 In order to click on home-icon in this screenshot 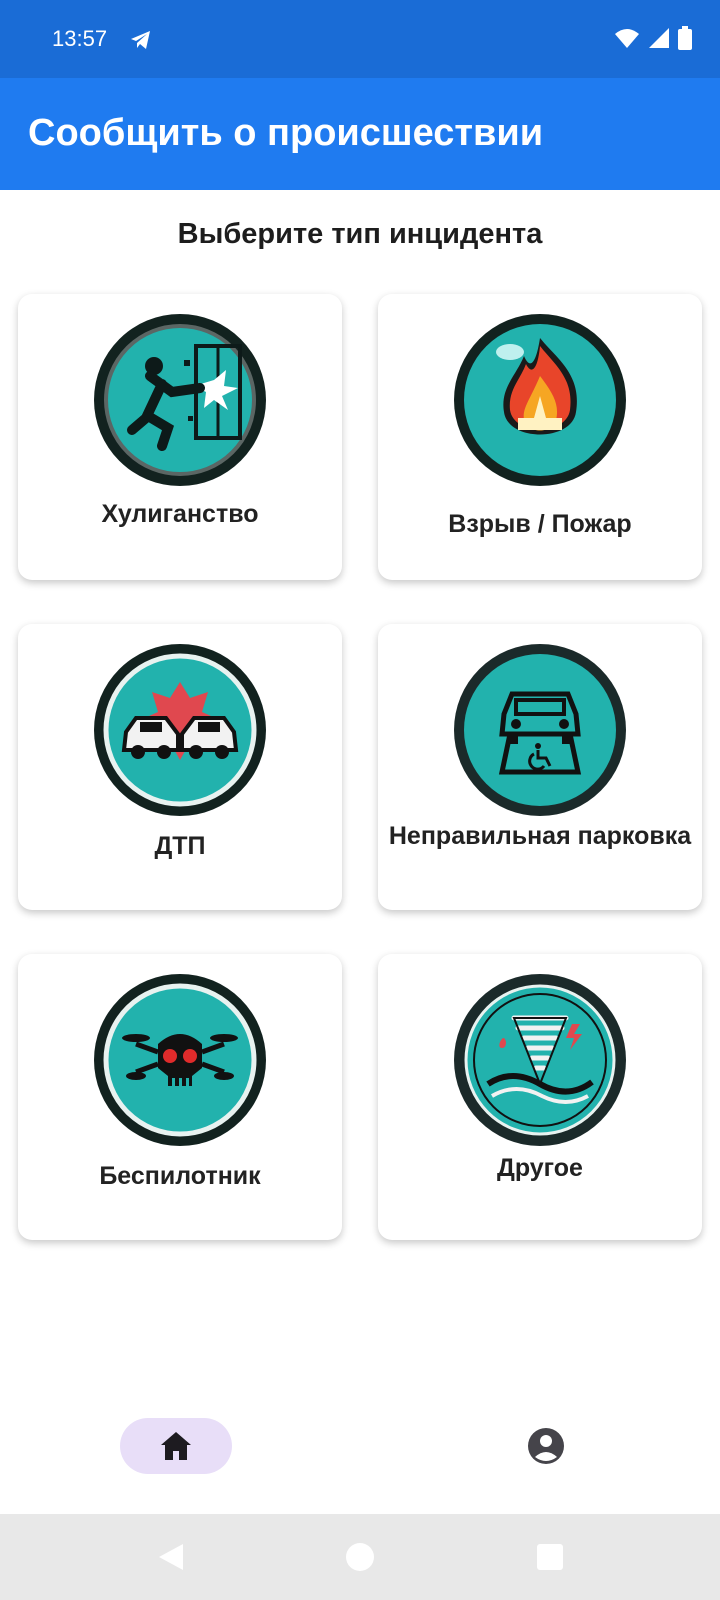, I will do `click(176, 1446)`.